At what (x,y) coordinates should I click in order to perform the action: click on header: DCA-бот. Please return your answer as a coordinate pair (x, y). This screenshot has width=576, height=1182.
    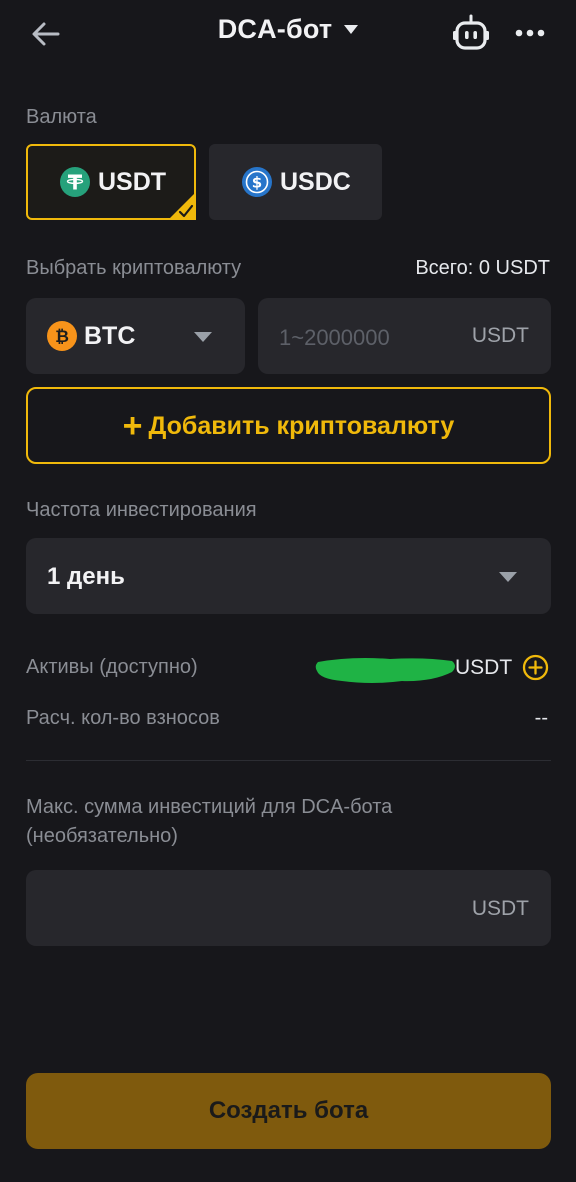
    Looking at the image, I should click on (288, 34).